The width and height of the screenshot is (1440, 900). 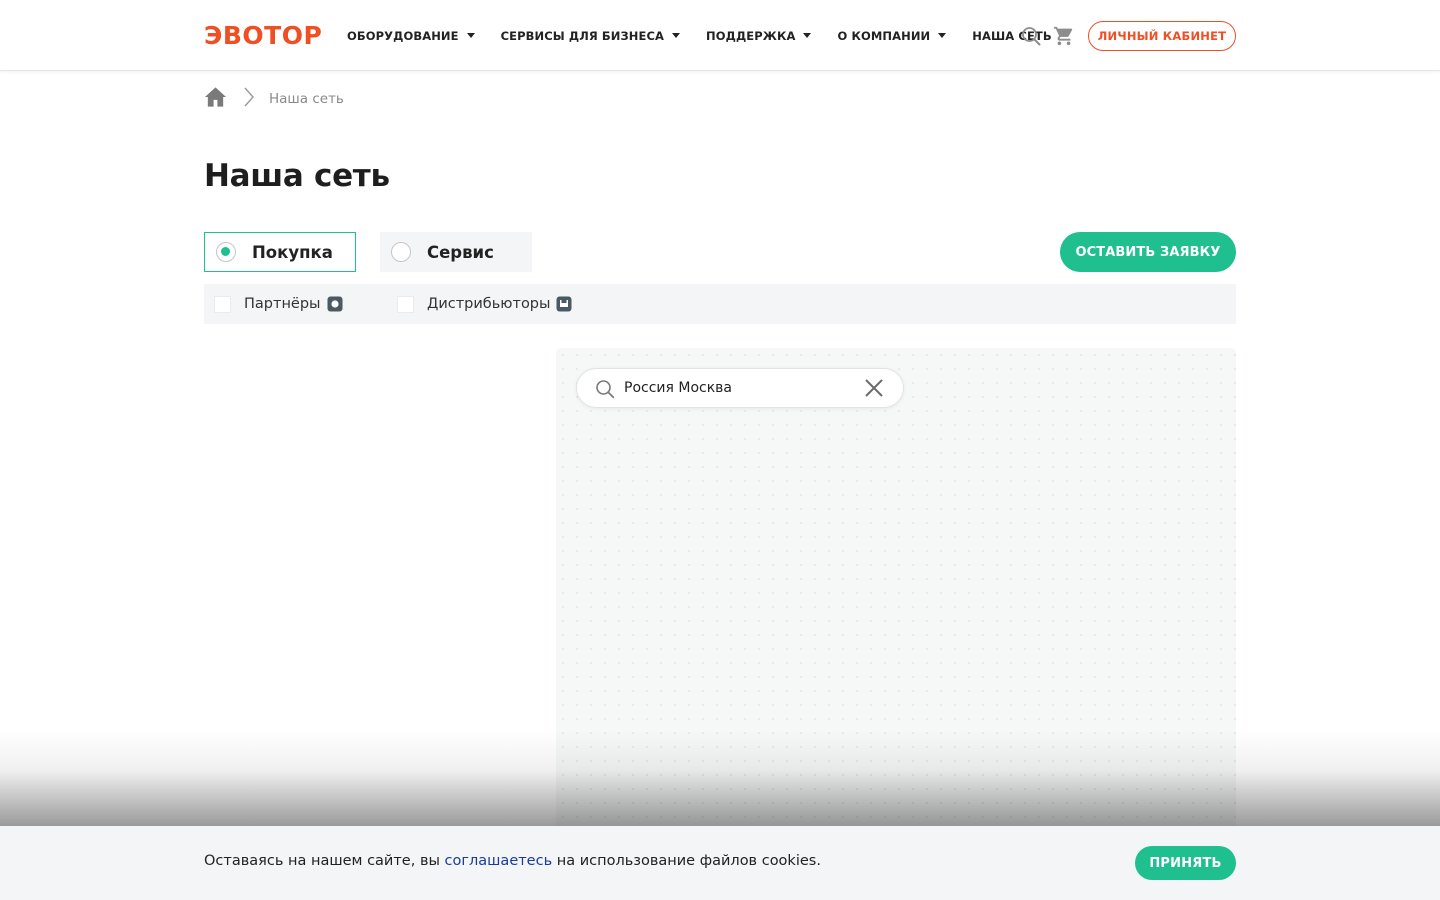 What do you see at coordinates (405, 304) in the screenshot?
I see `distributors-checkbox` at bounding box center [405, 304].